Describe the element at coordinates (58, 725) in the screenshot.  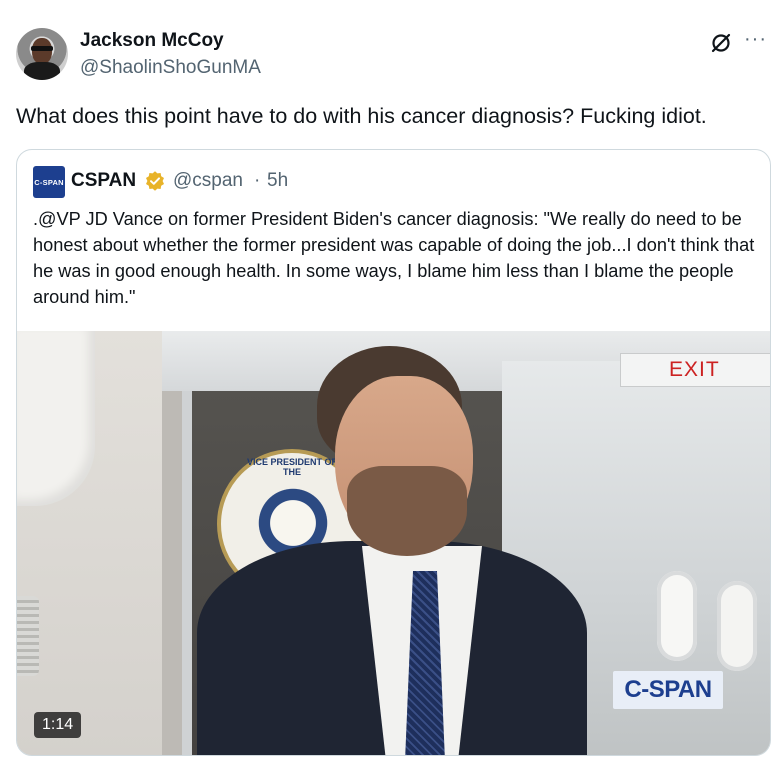
I see `video-duration-badge: 1:14` at that location.